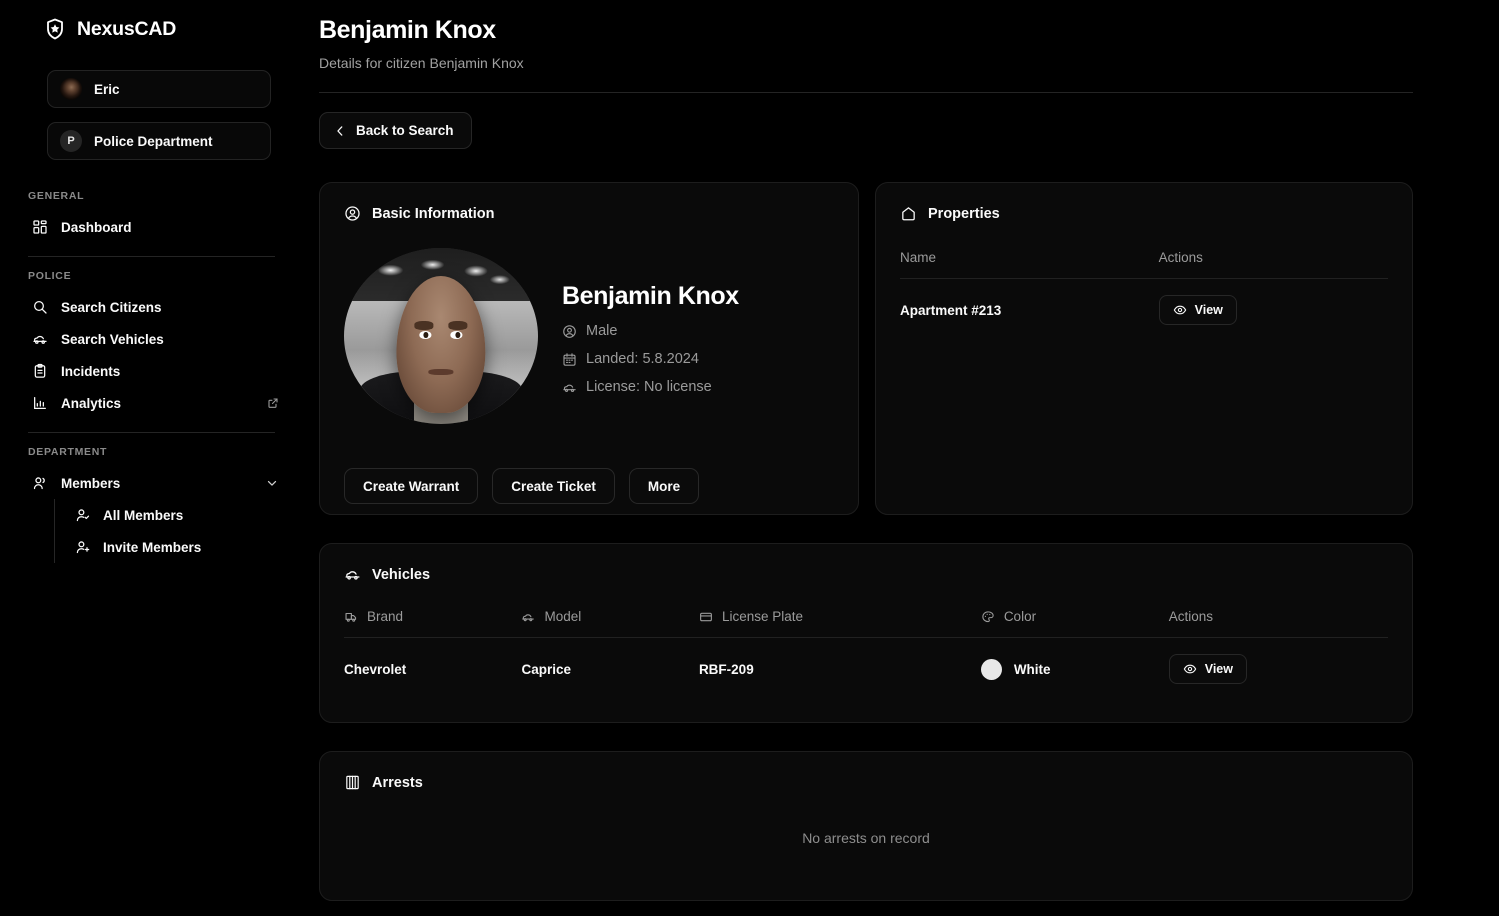  Describe the element at coordinates (988, 616) in the screenshot. I see `palette-icon` at that location.